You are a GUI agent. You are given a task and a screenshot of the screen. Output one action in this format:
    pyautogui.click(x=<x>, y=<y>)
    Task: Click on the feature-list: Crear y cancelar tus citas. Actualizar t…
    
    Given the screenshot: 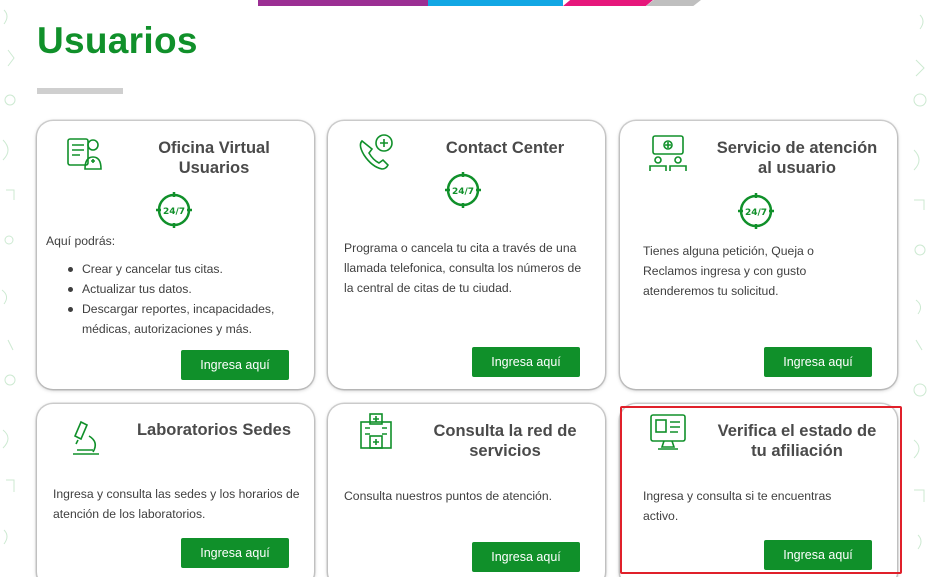 What is the action you would take?
    pyautogui.click(x=184, y=299)
    